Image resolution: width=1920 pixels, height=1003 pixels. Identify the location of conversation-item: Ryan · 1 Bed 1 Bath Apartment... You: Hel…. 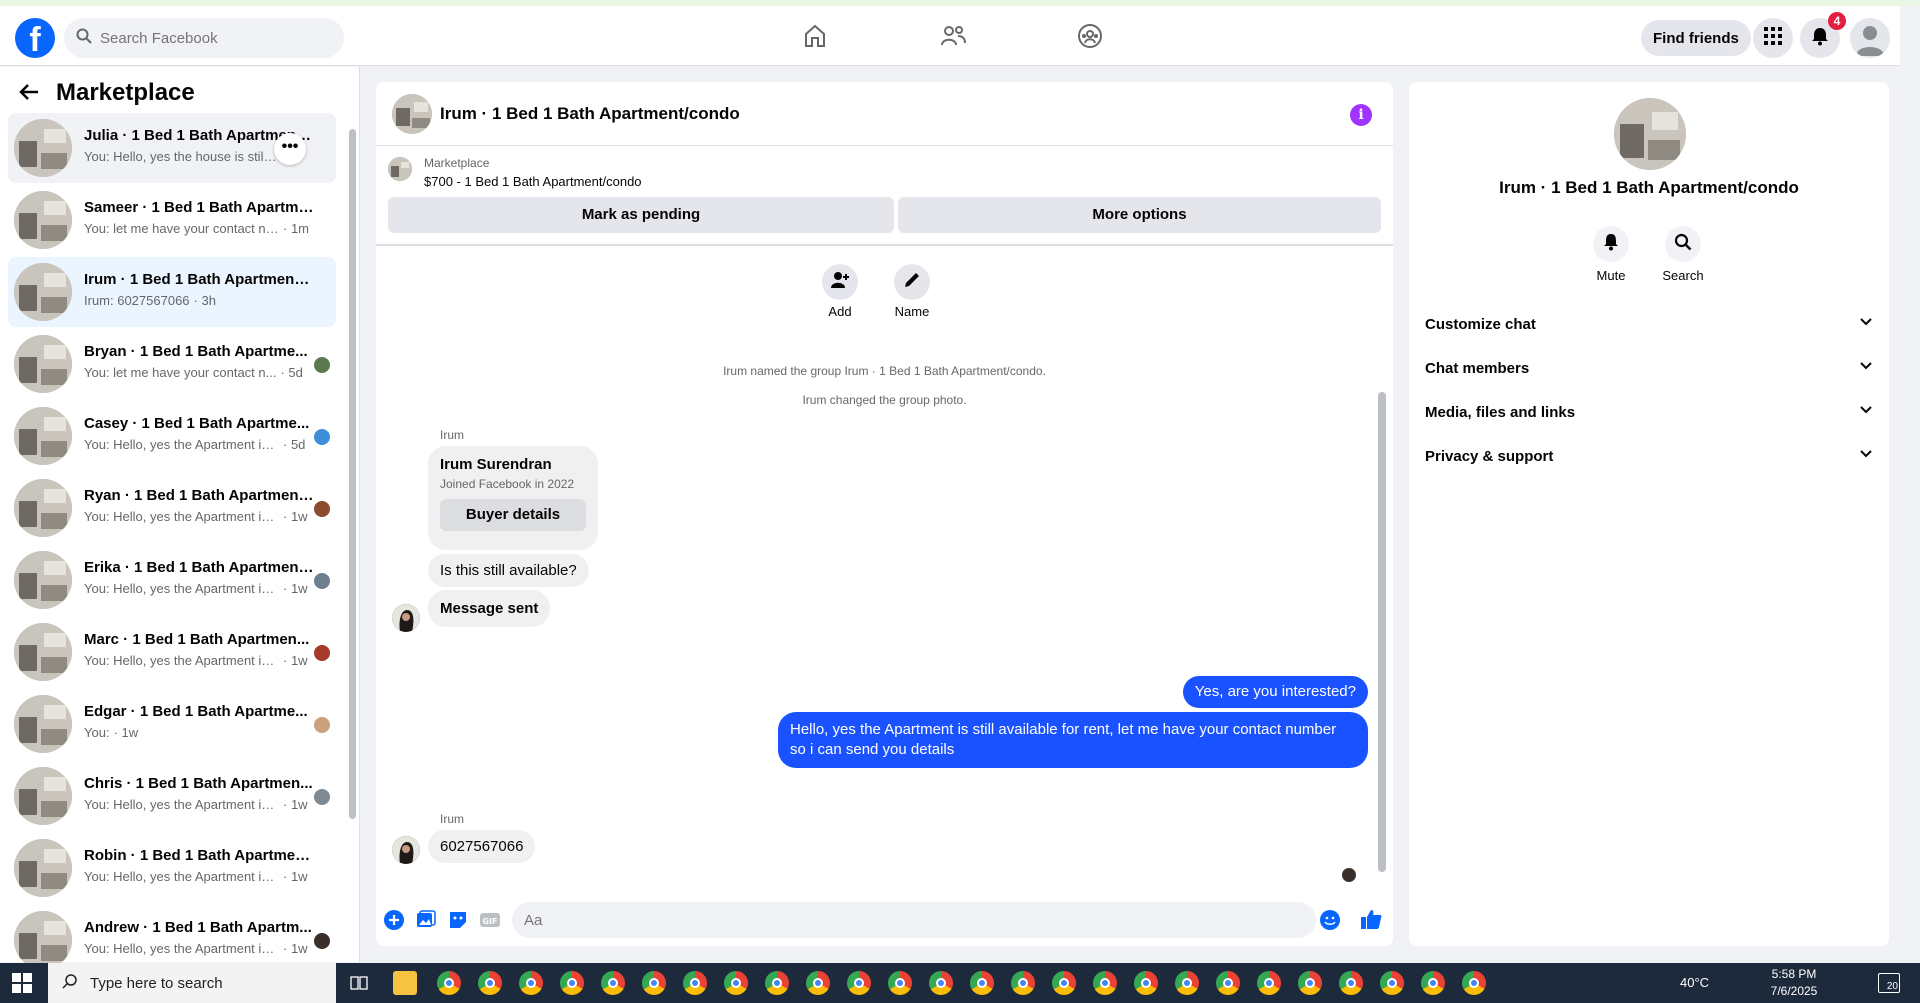
(172, 508).